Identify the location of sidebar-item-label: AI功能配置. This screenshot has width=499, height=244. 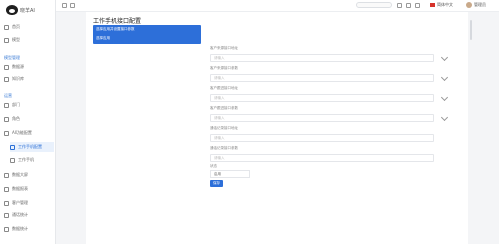
(22, 132).